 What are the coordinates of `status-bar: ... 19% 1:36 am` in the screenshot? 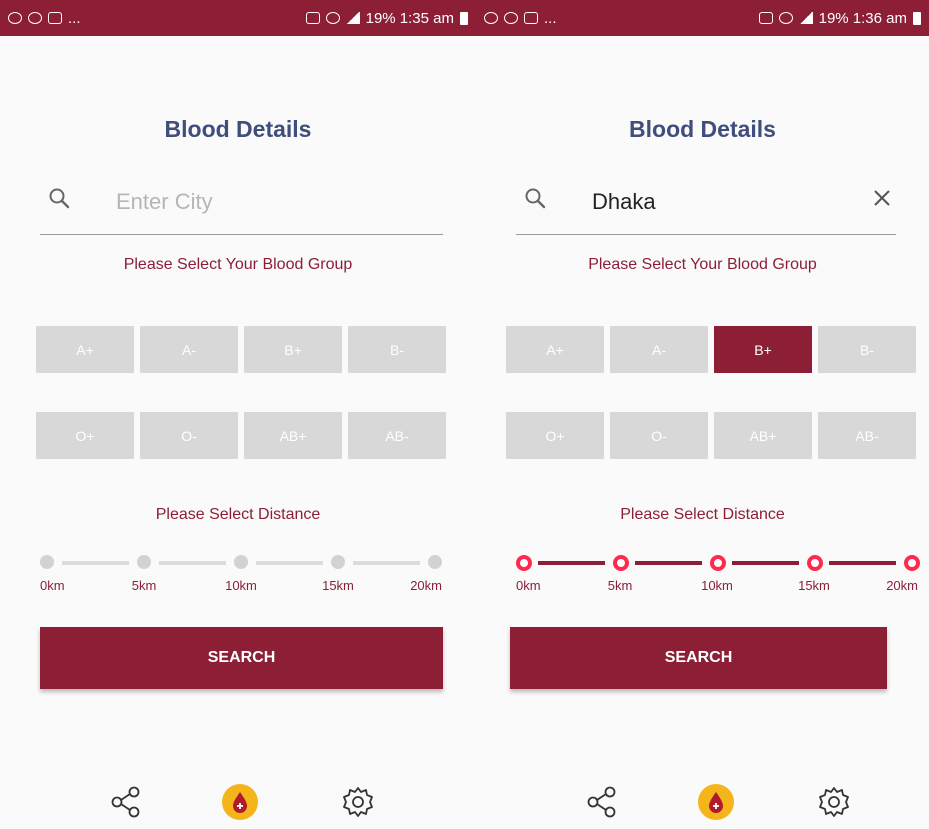 It's located at (702, 18).